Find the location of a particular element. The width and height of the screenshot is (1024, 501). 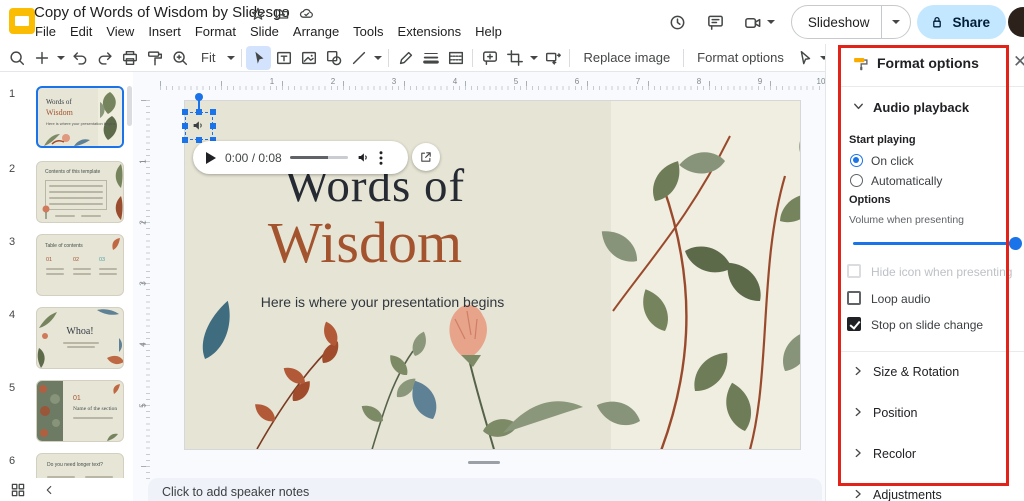

grid-view-button is located at coordinates (18, 490).